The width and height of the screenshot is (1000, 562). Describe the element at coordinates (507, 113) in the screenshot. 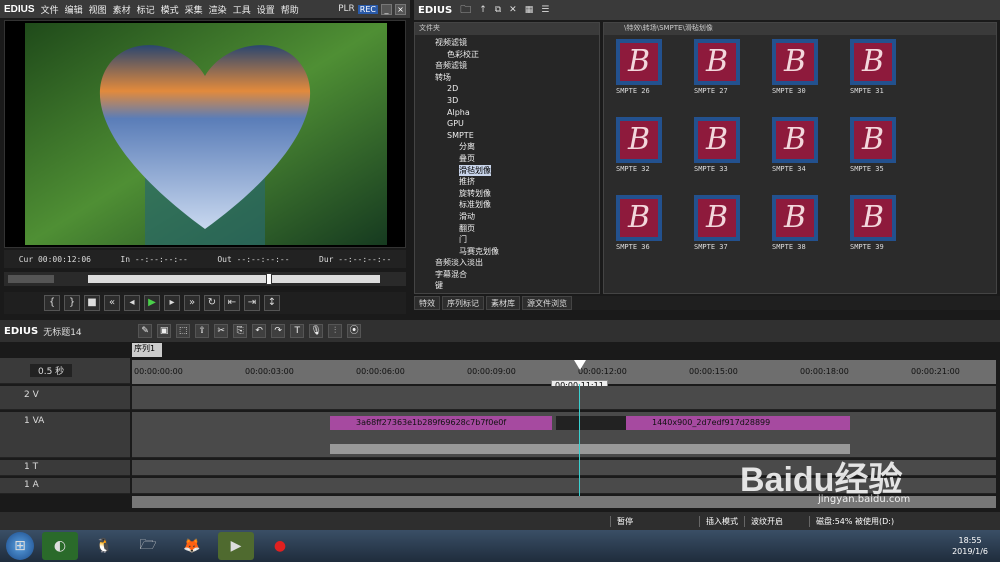

I see `tree-item: Alpha` at that location.